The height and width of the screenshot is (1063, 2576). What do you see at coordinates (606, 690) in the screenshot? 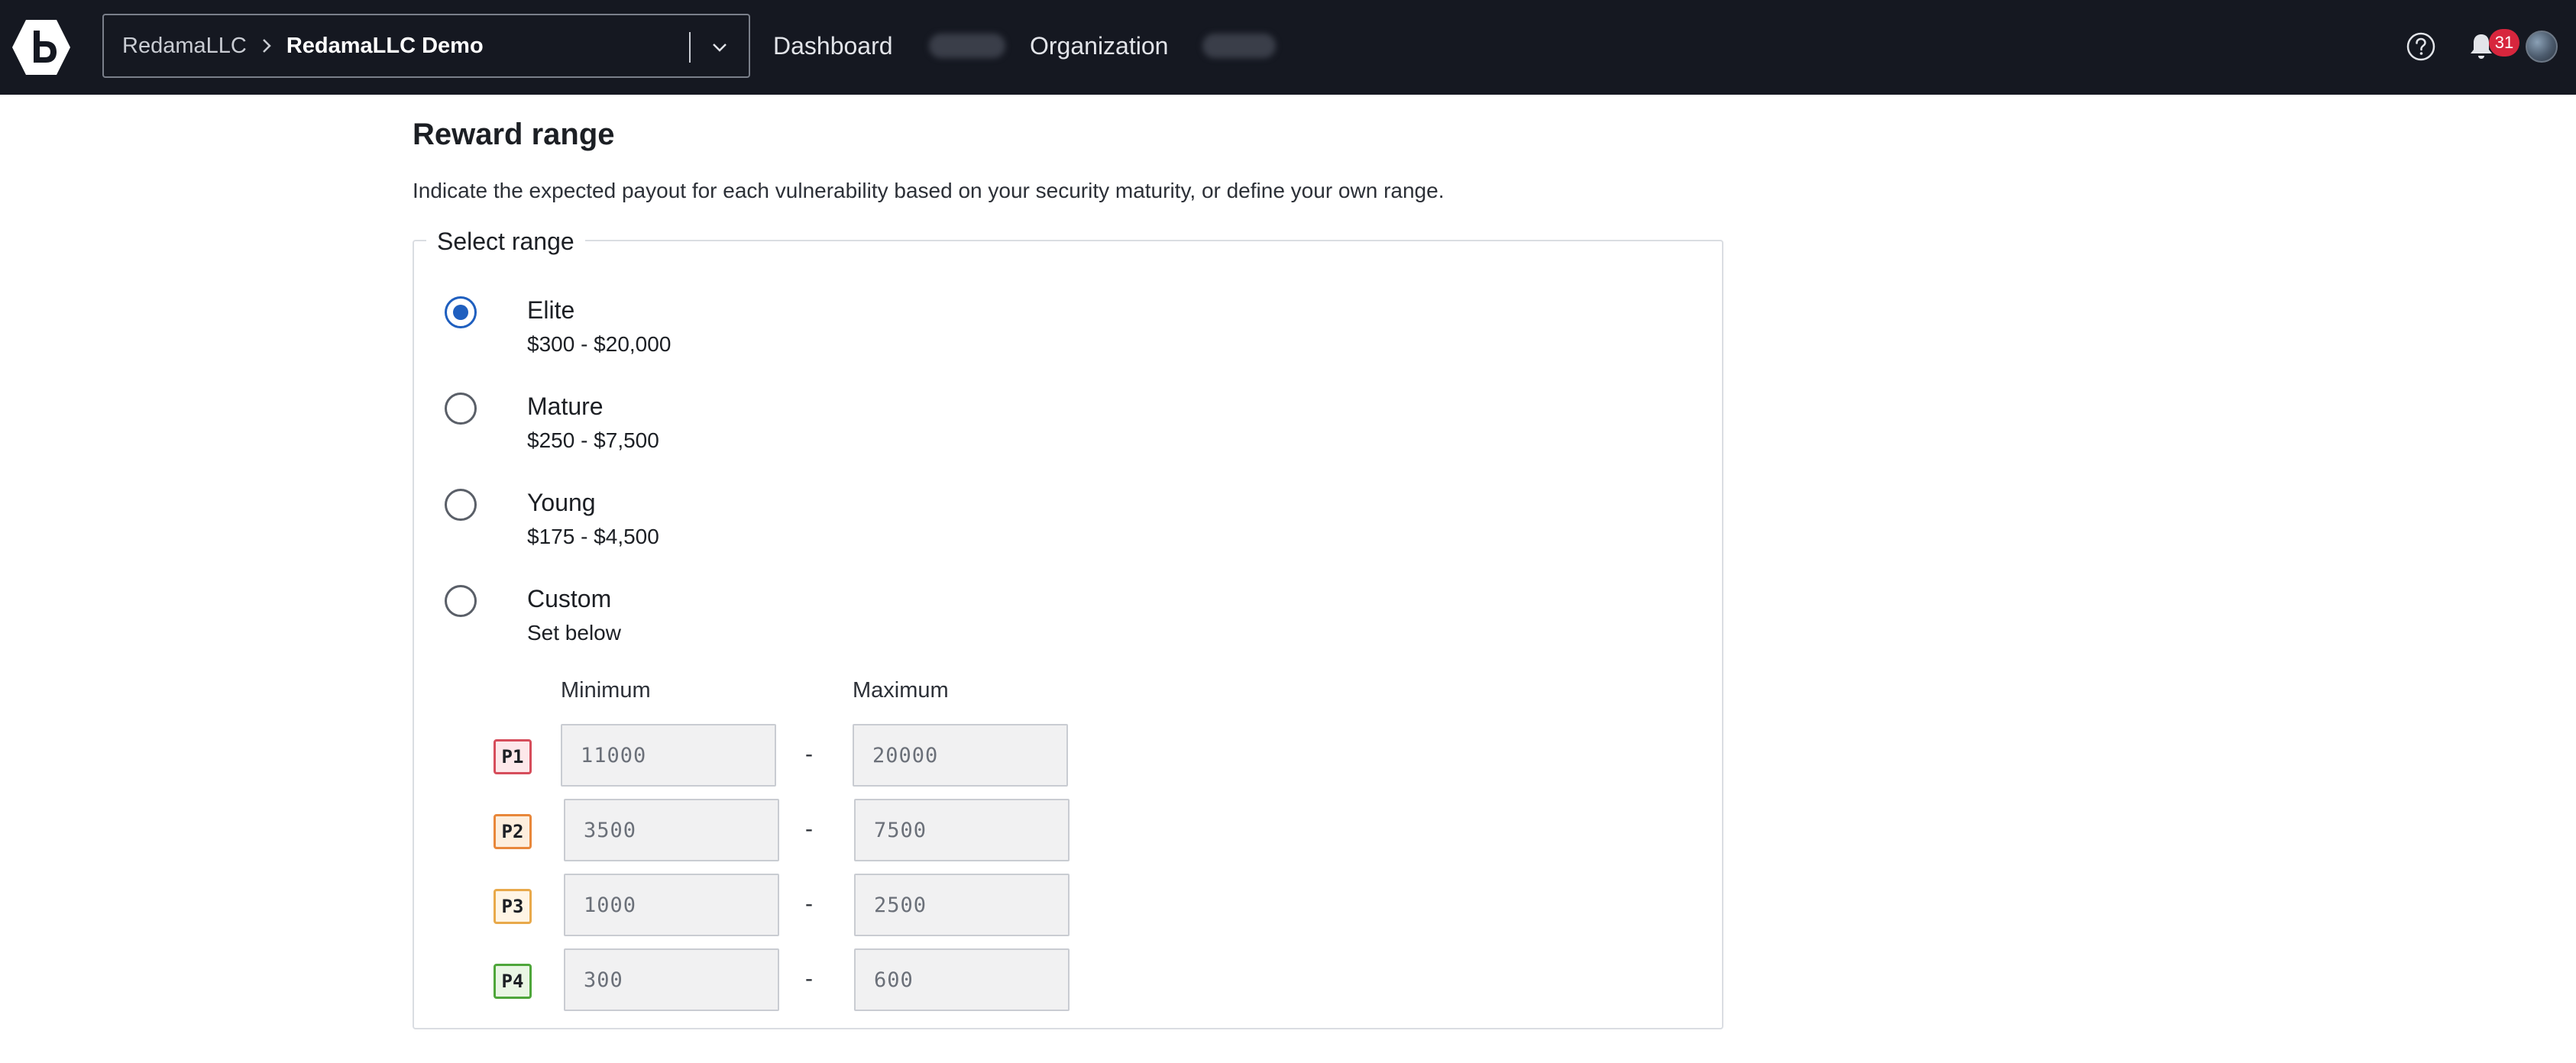
I see `minimum-column-header: Minimum` at bounding box center [606, 690].